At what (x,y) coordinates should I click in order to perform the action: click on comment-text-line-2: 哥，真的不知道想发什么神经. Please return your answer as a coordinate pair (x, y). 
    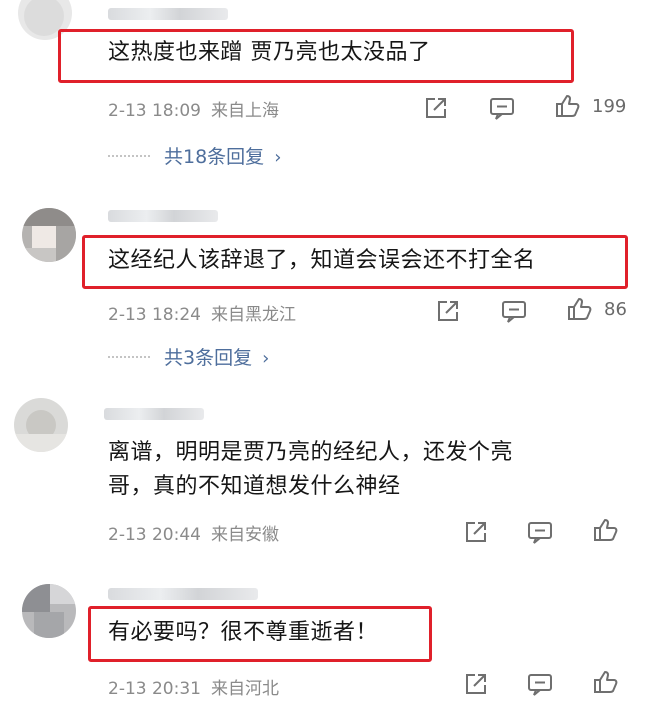
    Looking at the image, I should click on (254, 486).